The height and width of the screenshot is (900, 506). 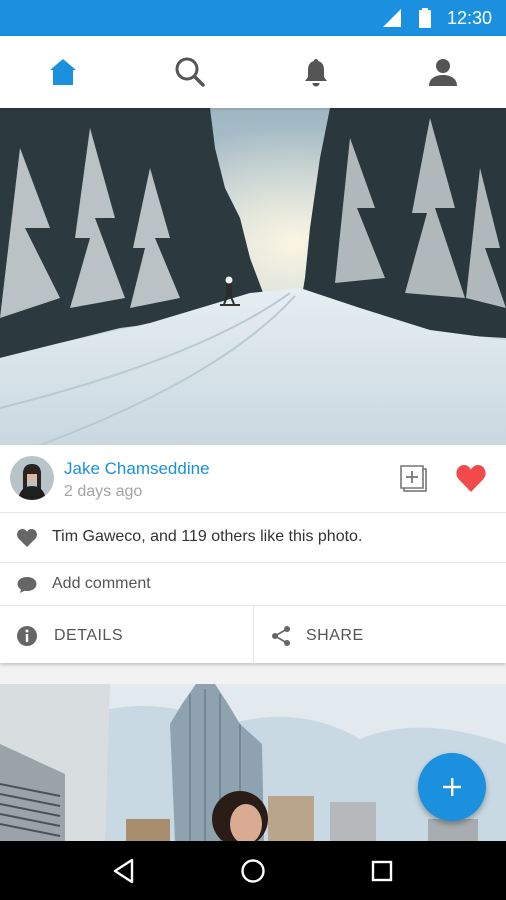 I want to click on post-timestamp: 2 days ago, so click(x=103, y=491).